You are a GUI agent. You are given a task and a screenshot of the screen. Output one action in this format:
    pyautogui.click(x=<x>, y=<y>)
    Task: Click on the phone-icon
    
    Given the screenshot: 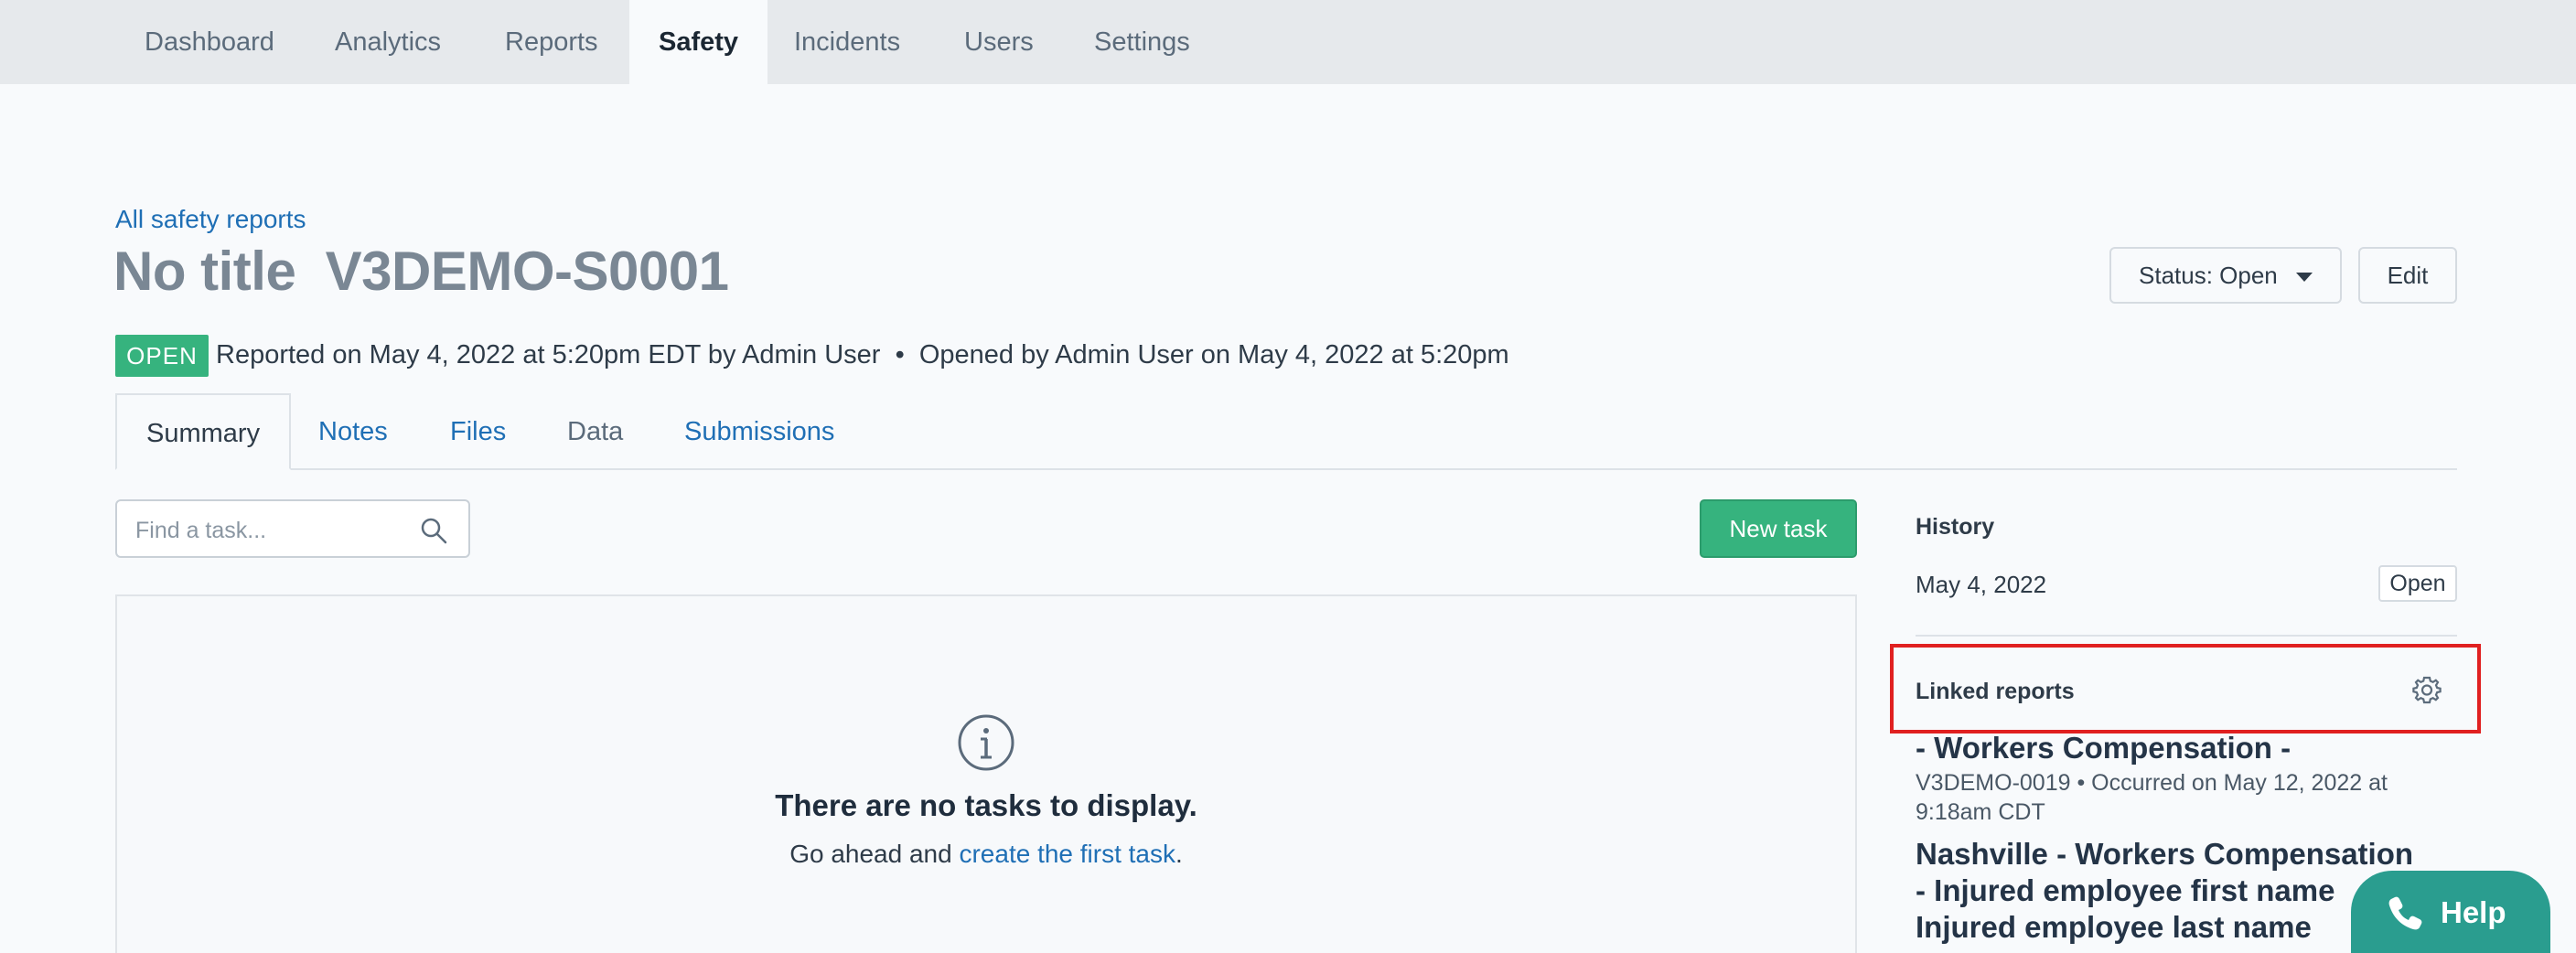 What is the action you would take?
    pyautogui.click(x=2405, y=913)
    